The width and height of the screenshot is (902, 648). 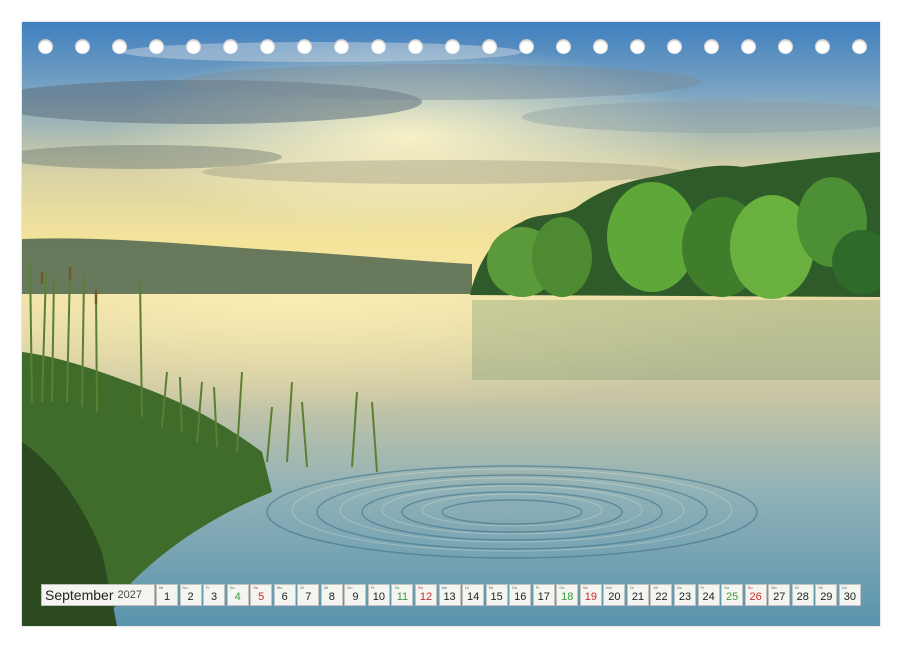 I want to click on day-number: 29, so click(x=826, y=597).